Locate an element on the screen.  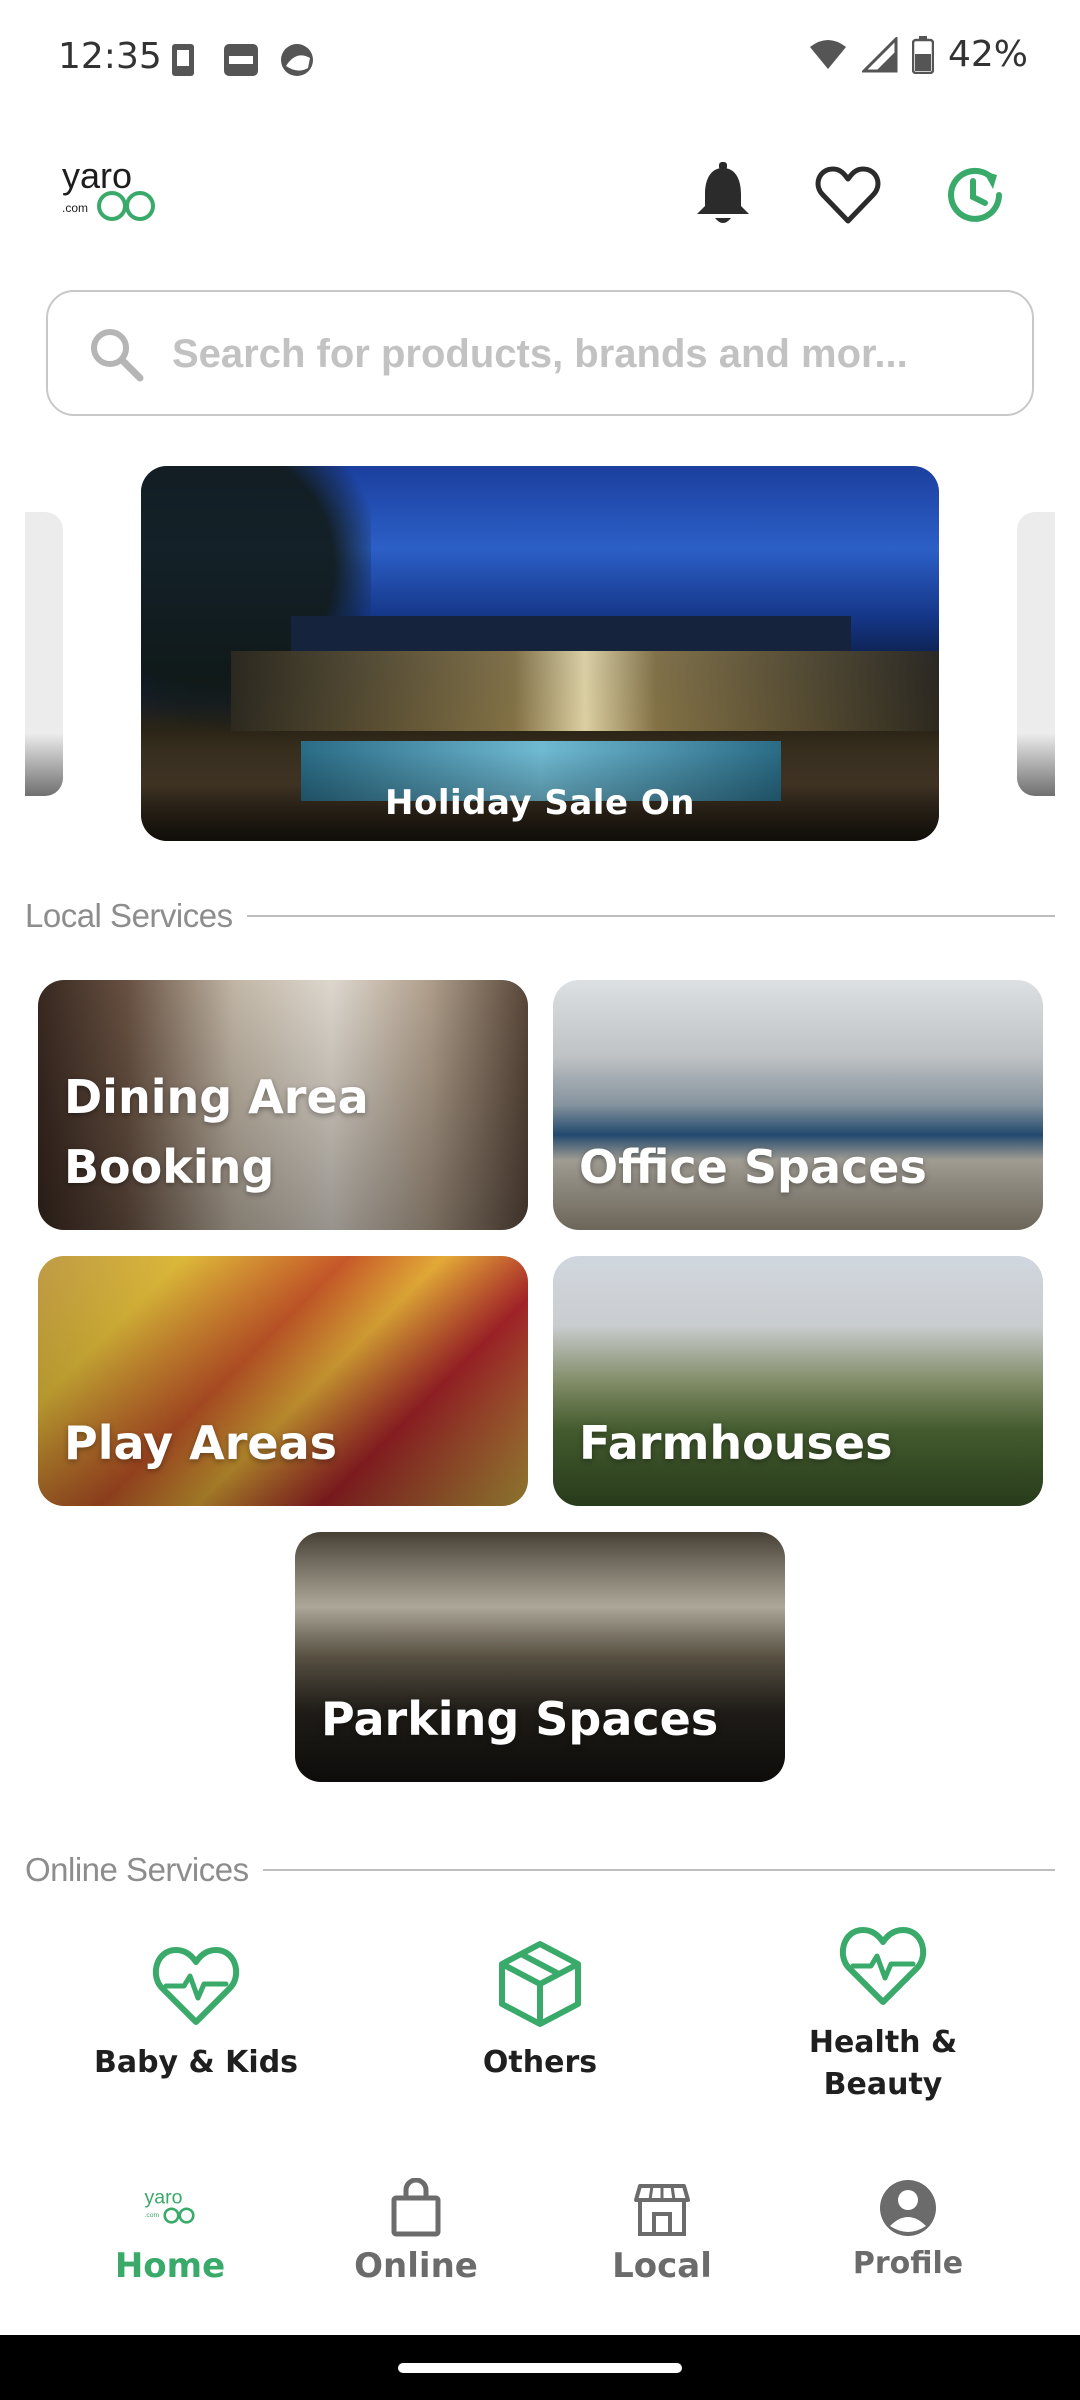
online-item-others: Others is located at coordinates (540, 2010).